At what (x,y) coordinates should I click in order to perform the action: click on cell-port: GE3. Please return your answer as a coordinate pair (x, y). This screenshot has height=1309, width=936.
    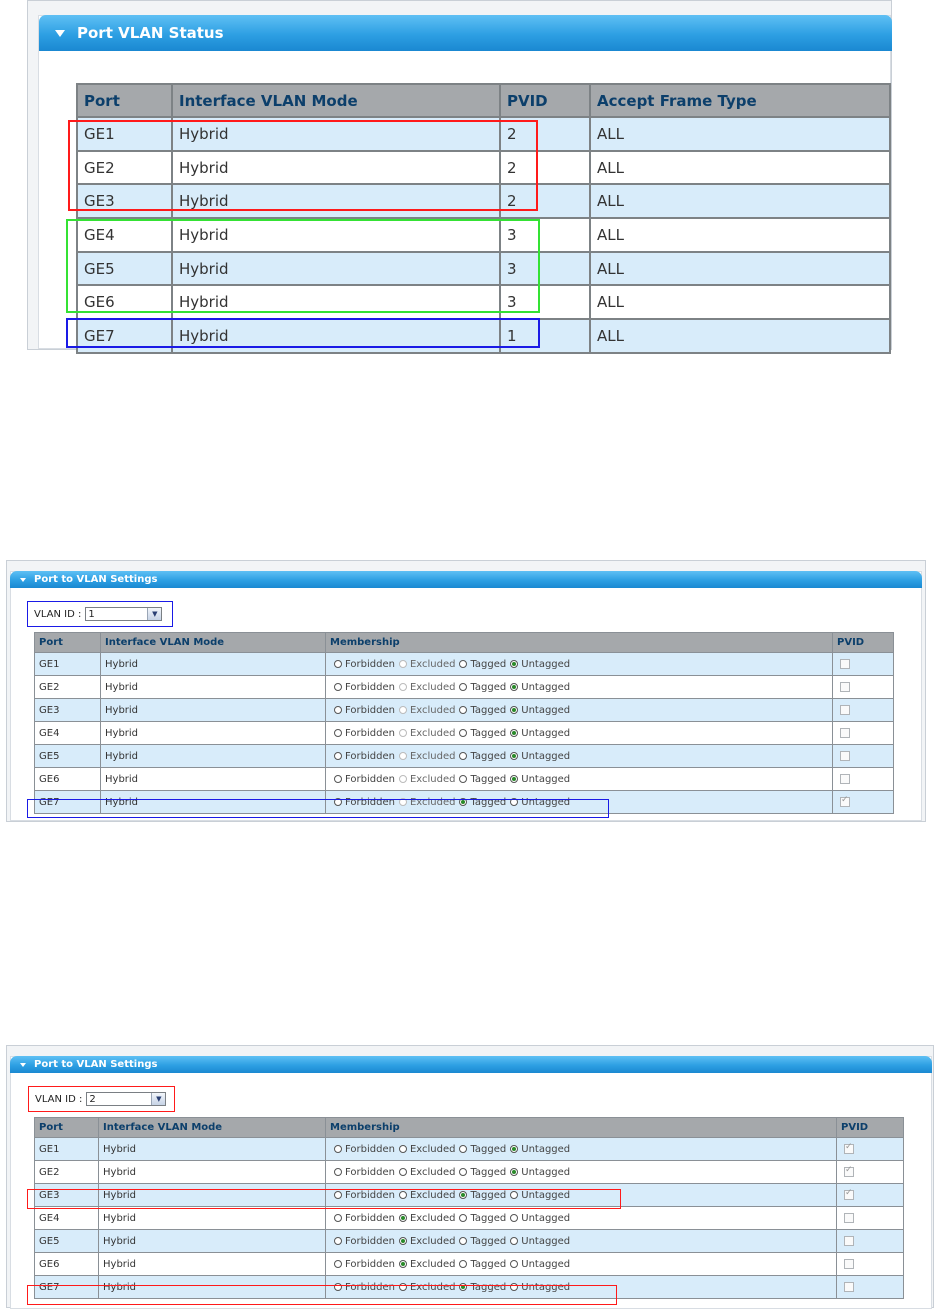
    Looking at the image, I should click on (67, 710).